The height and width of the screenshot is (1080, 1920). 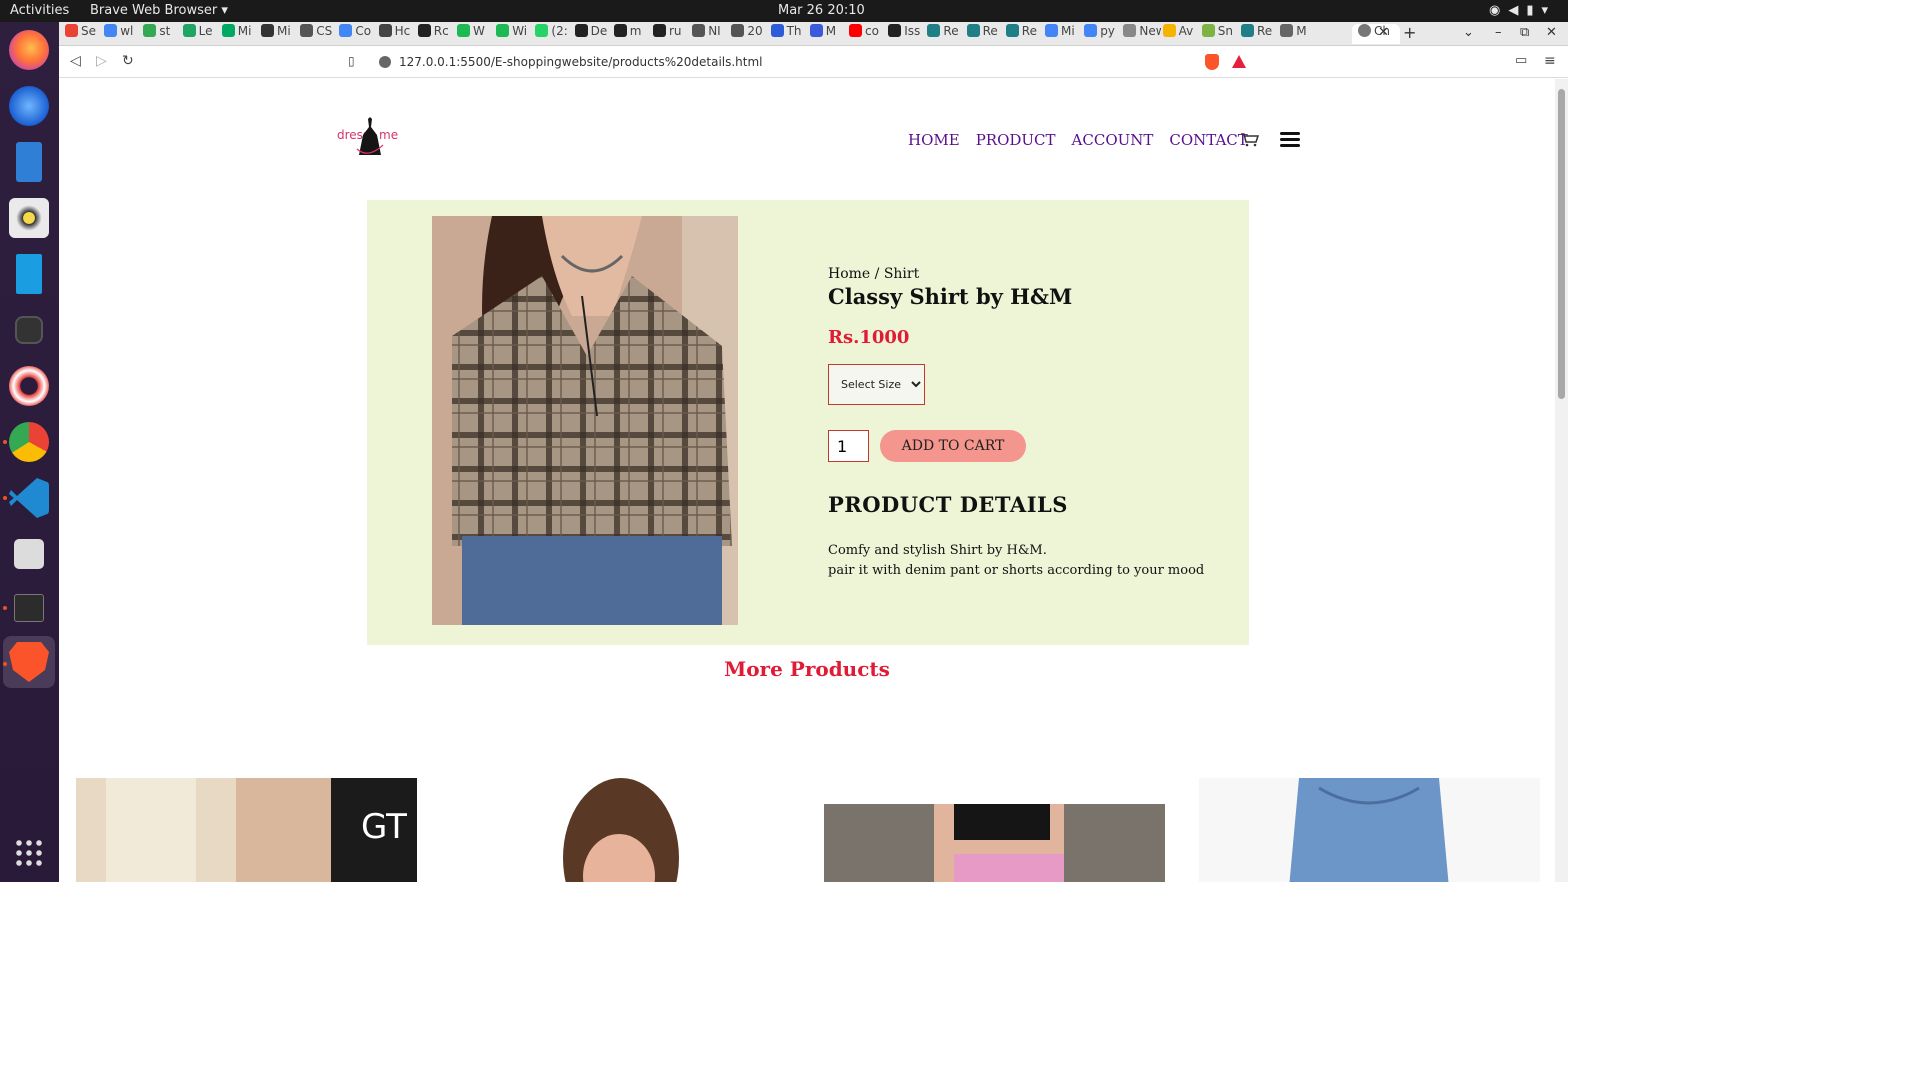 I want to click on firefox-icon, so click(x=29, y=50).